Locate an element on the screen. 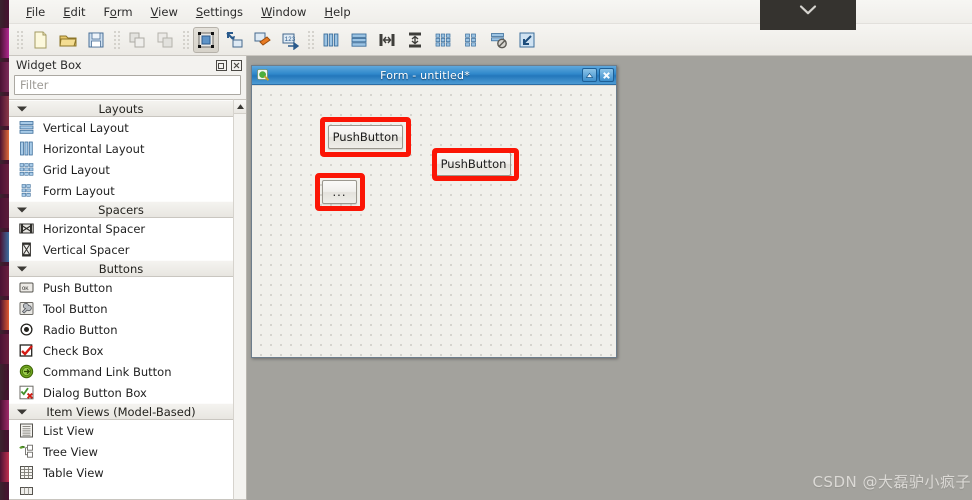 The image size is (972, 500). form-maximize-button is located at coordinates (589, 75).